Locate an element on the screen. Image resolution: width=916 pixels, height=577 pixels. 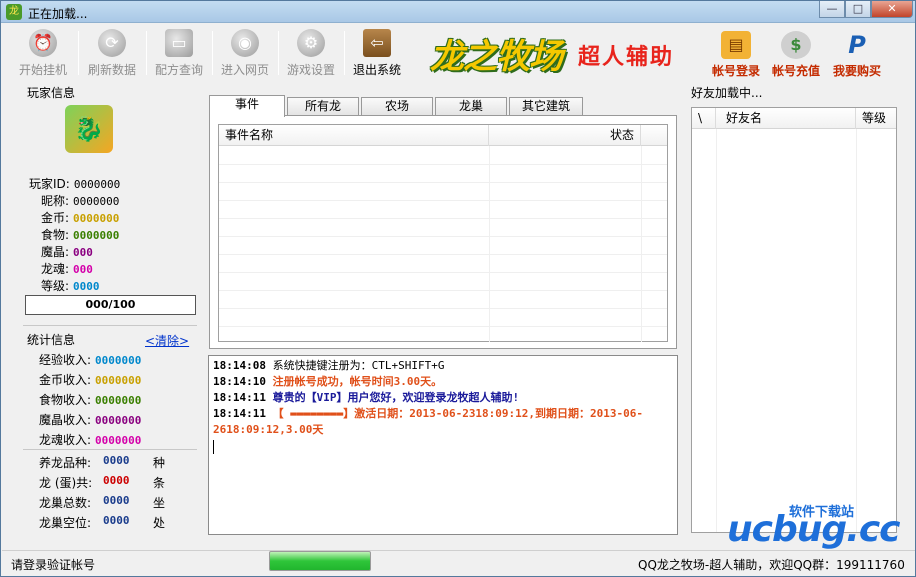
tab-all-dragons: 所有龙 is located at coordinates (323, 106).